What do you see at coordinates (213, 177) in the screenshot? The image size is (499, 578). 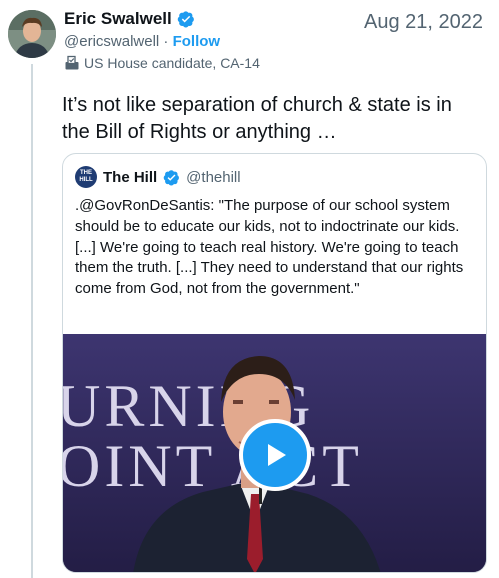 I see `quoted-author-handle: @thehill` at bounding box center [213, 177].